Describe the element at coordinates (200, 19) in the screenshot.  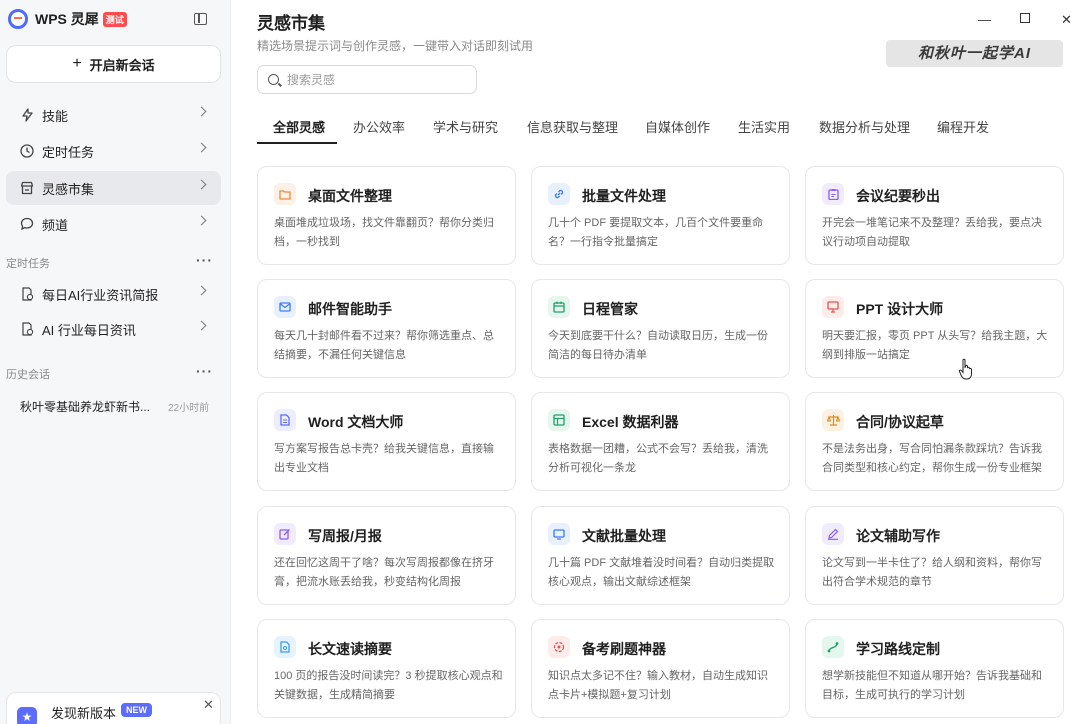
I see `sidebar-collapse-icon` at that location.